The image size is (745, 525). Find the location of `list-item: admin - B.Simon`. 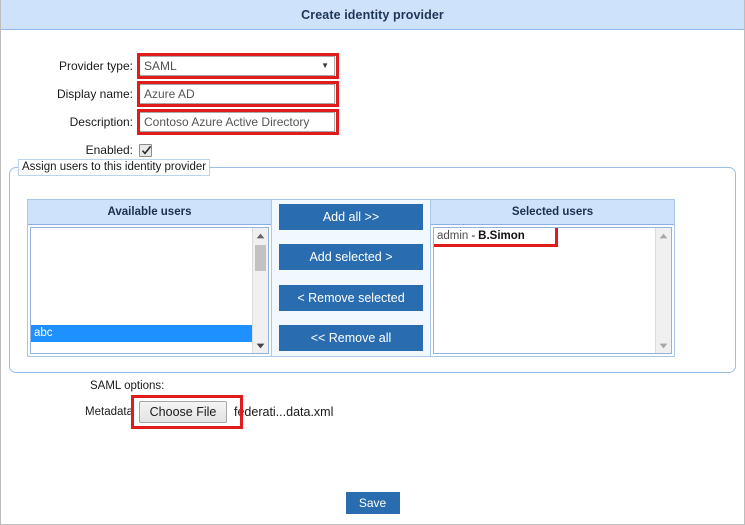

list-item: admin - B.Simon is located at coordinates (544, 237).